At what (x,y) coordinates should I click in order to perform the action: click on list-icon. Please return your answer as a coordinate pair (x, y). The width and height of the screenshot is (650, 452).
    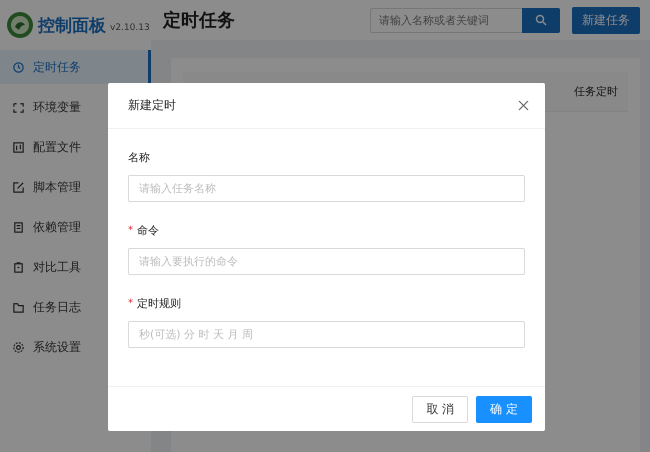
    Looking at the image, I should click on (18, 227).